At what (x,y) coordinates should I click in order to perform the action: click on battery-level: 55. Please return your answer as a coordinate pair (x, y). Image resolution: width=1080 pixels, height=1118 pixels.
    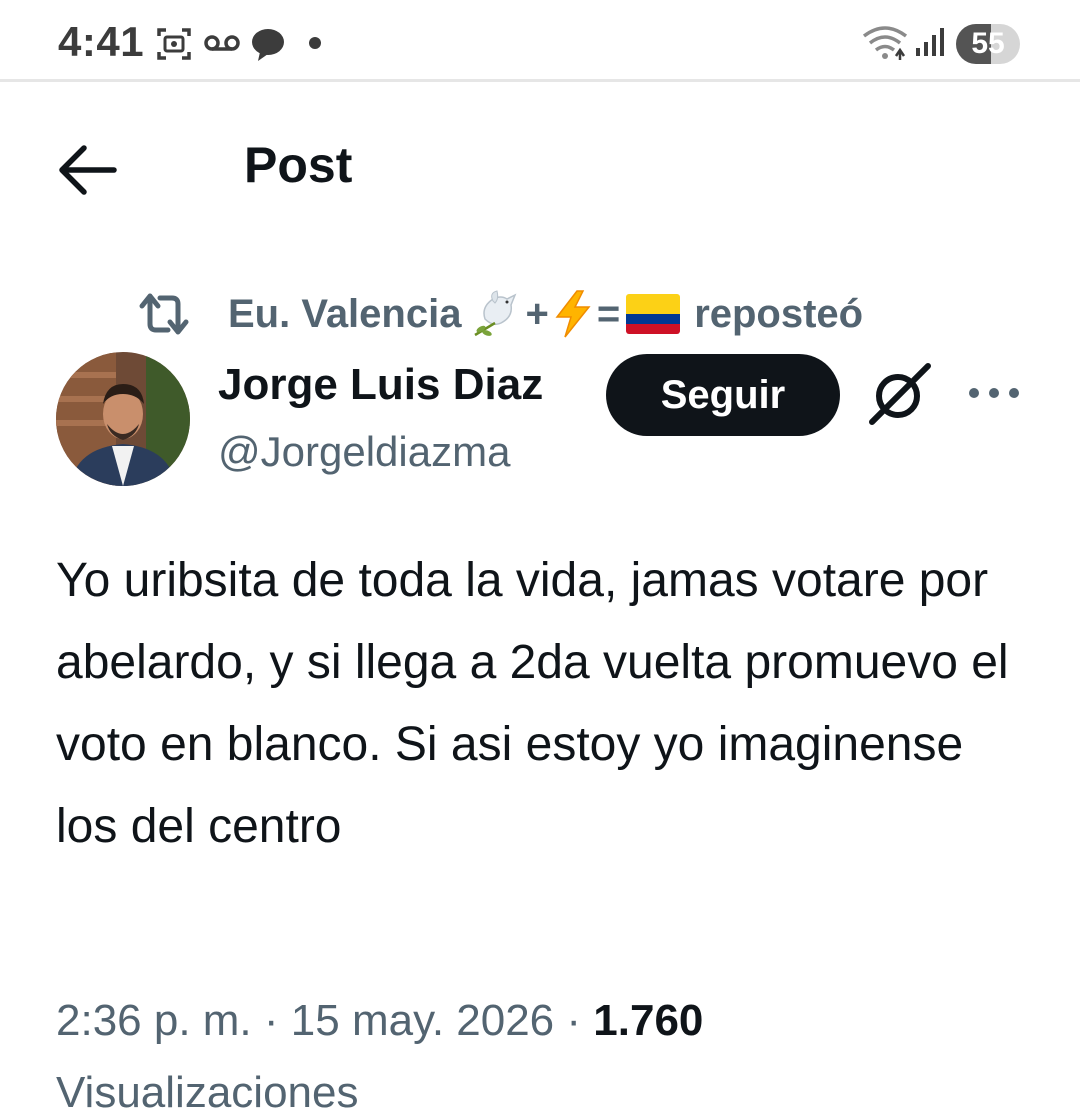
    Looking at the image, I should click on (988, 43).